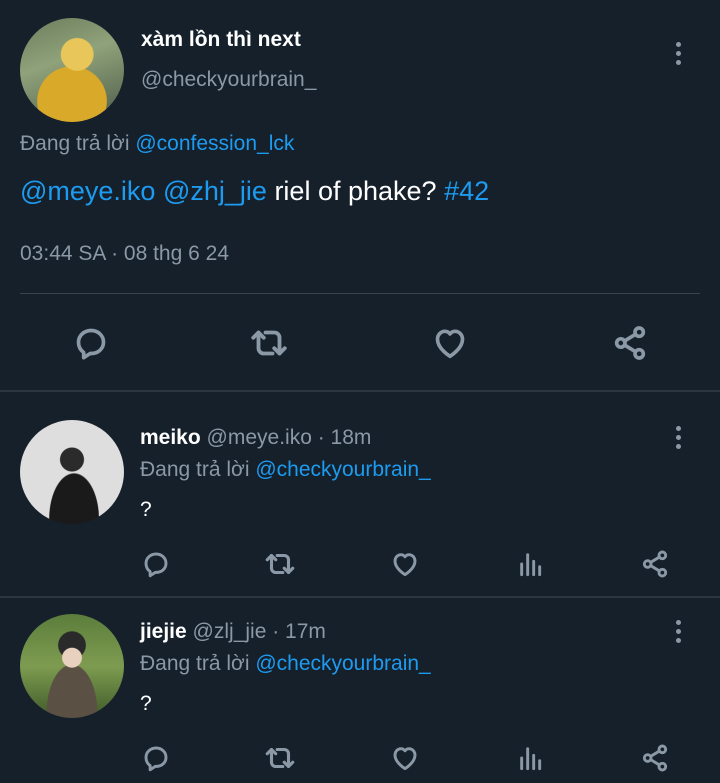  I want to click on handle-and-time: @zlj_jie · 17m, so click(259, 631).